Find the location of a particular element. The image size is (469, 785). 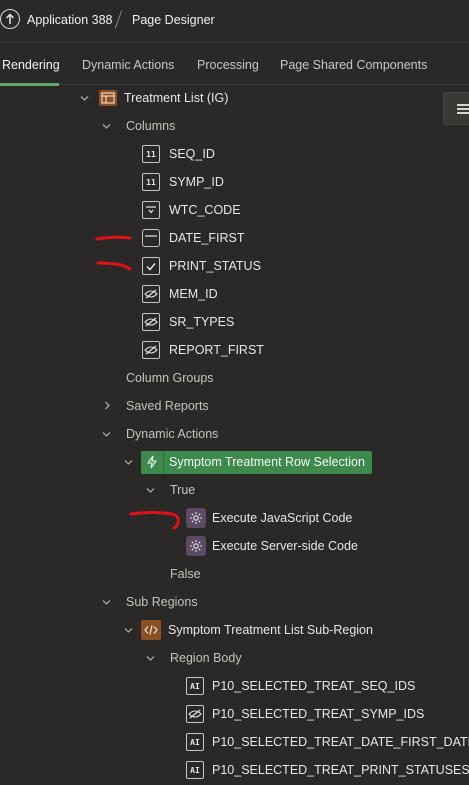

select-list-icon is located at coordinates (151, 210).